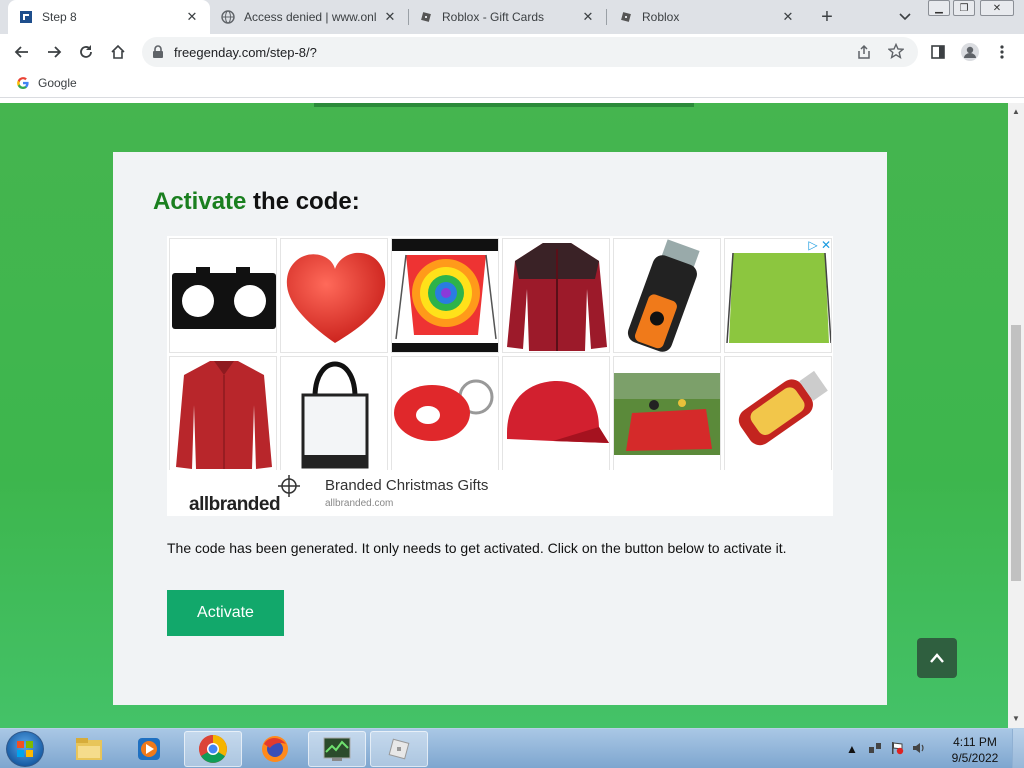 Image resolution: width=1024 pixels, height=768 pixels. I want to click on ad-product-clear-tote, so click(334, 413).